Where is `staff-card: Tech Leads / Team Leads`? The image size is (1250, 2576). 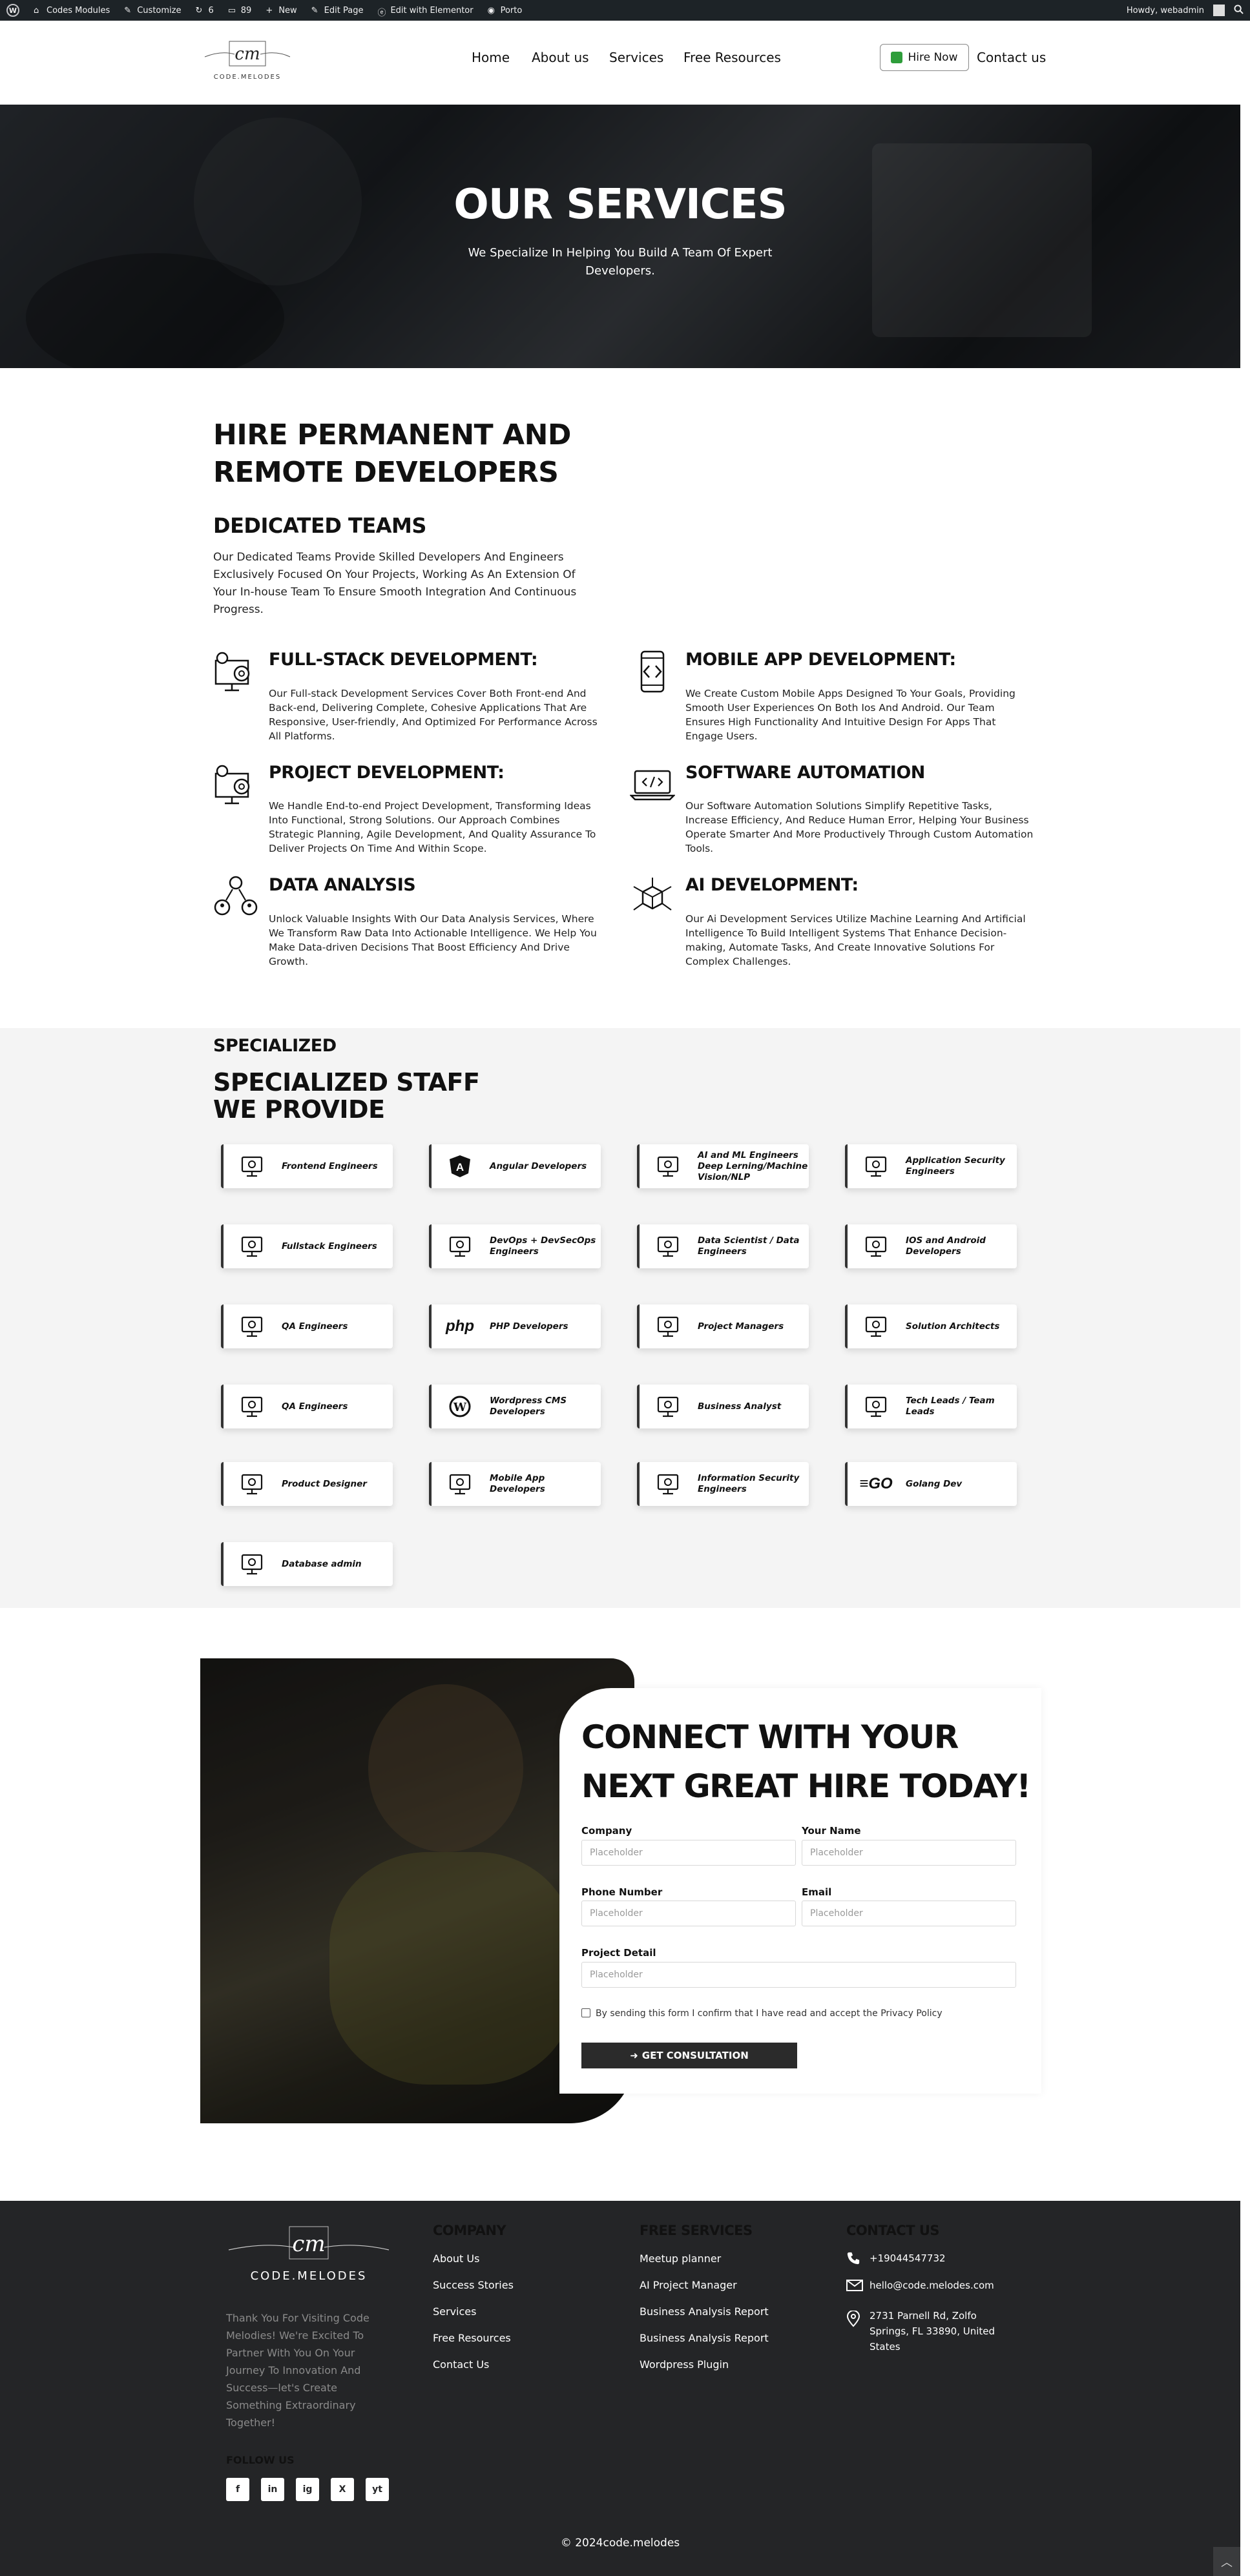 staff-card: Tech Leads / Team Leads is located at coordinates (931, 1406).